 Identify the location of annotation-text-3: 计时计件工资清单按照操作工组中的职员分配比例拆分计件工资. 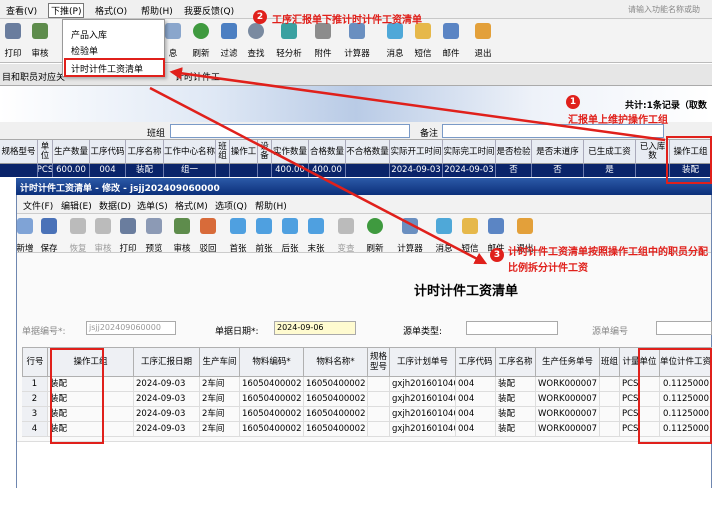
(608, 260).